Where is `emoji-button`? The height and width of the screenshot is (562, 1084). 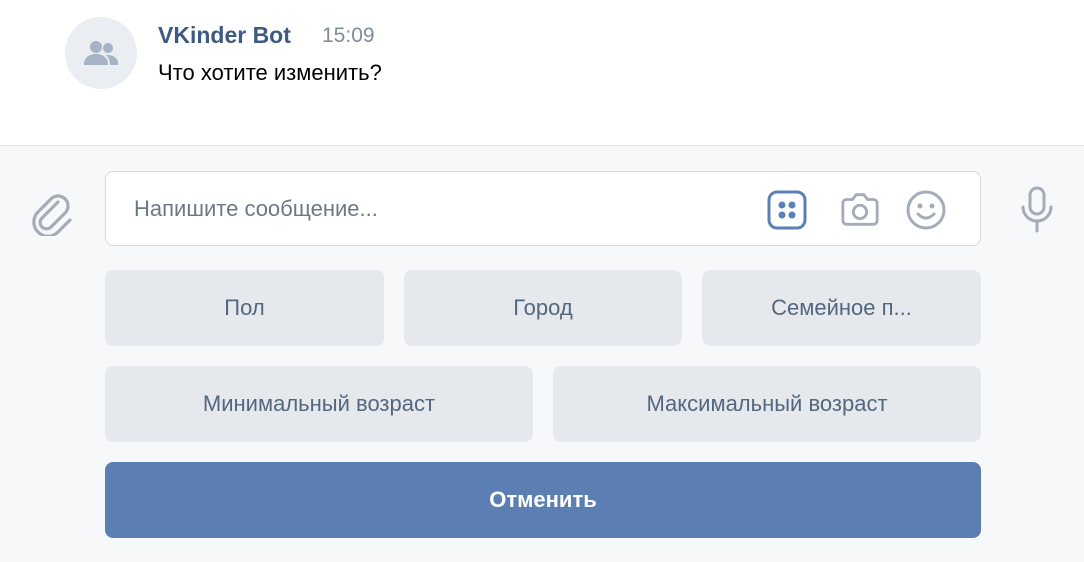 emoji-button is located at coordinates (926, 210).